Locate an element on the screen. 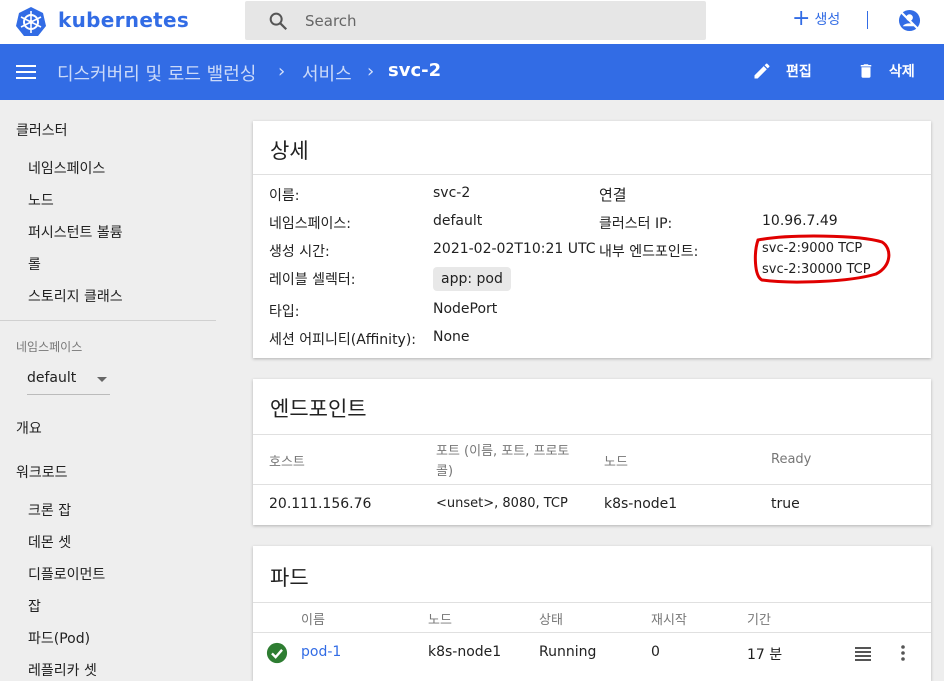  col-name: 이름 is located at coordinates (313, 618).